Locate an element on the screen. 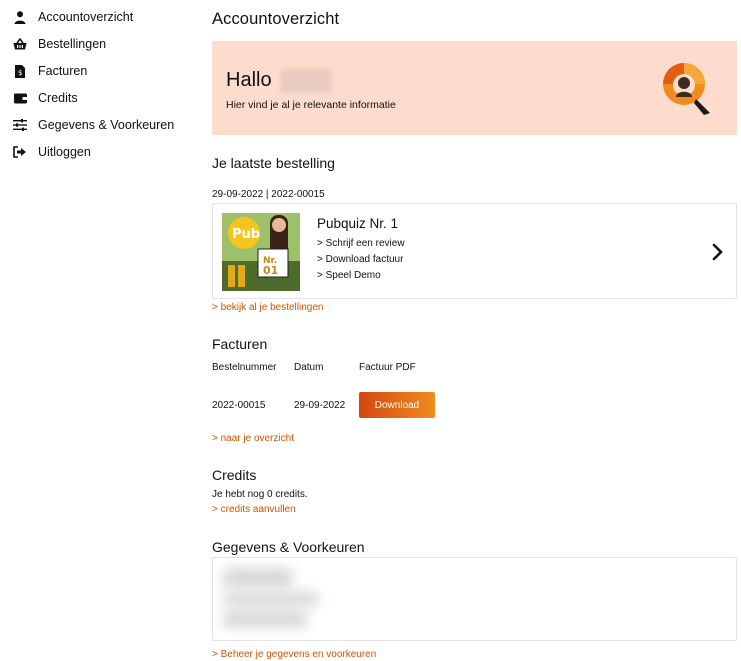 This screenshot has width=741, height=661. logout-icon is located at coordinates (20, 152).